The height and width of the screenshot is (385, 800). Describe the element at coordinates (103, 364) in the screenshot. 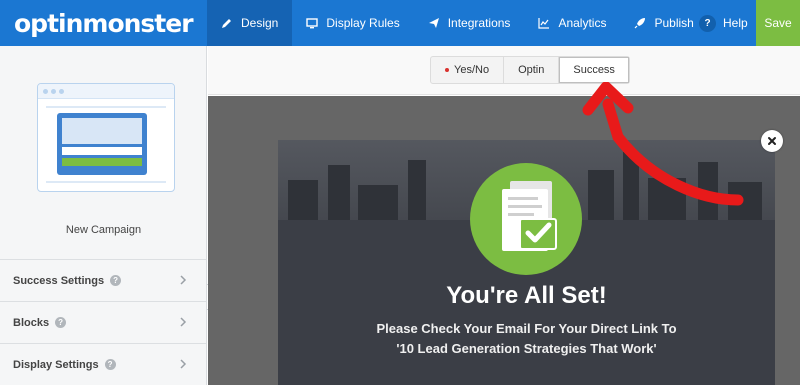

I see `display-settings-section: Display Settings ?` at that location.